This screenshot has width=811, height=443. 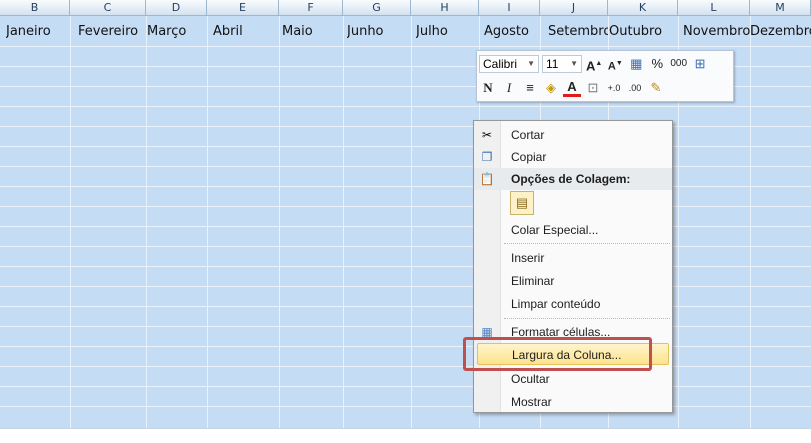 I want to click on grow-font-icon: A▲, so click(x=594, y=64).